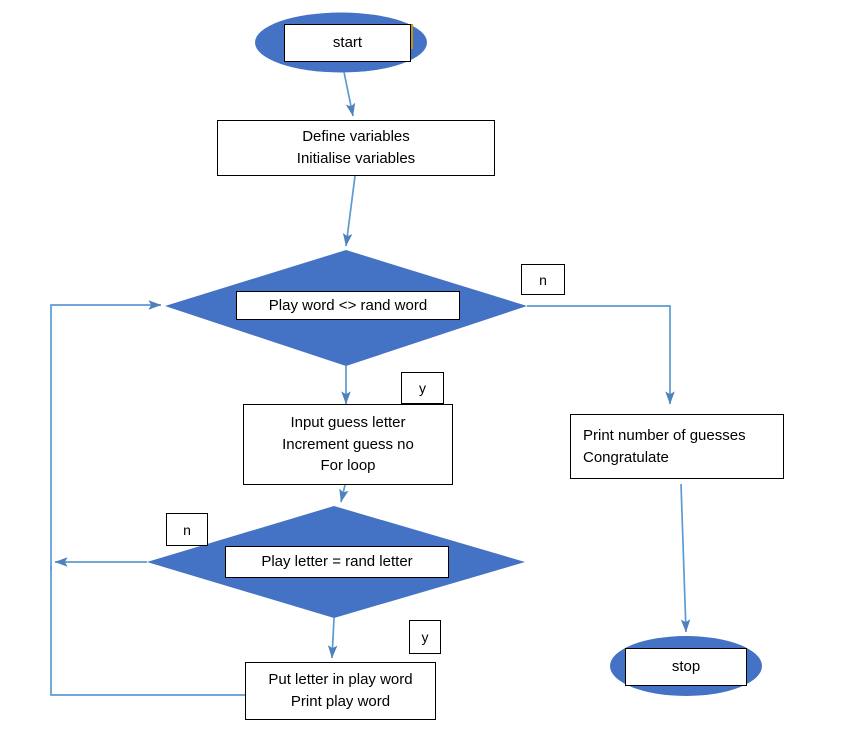 This screenshot has height=740, width=856. Describe the element at coordinates (340, 701) in the screenshot. I see `put-letter-line-2: Print play word` at that location.